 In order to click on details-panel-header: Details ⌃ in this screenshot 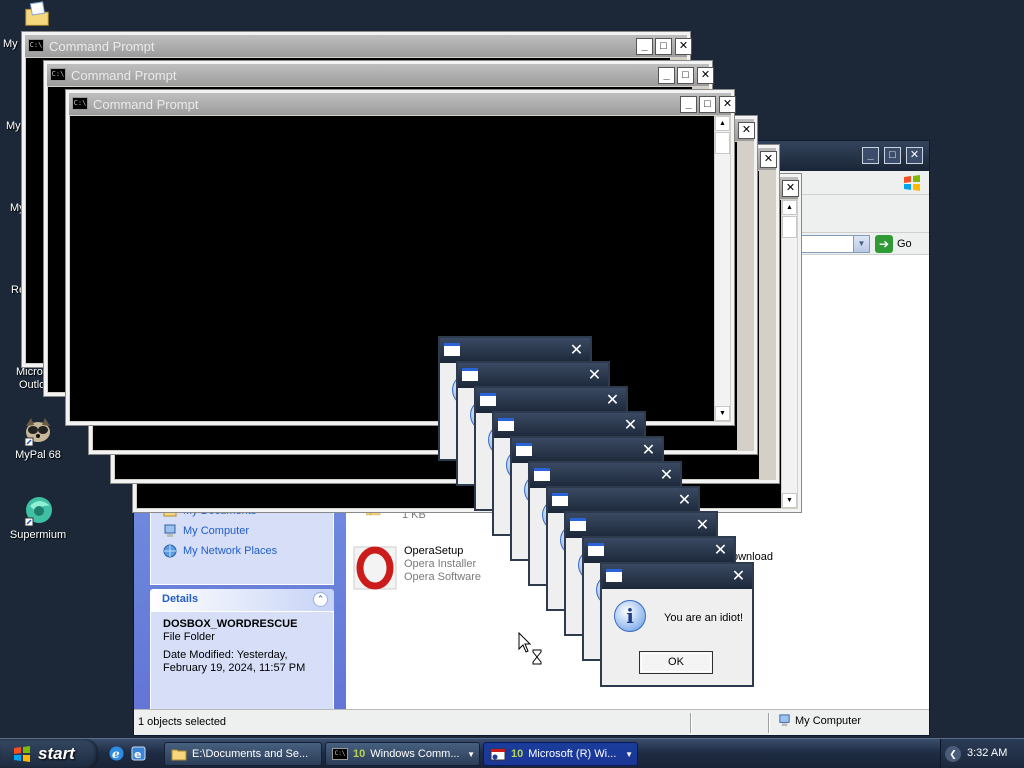, I will do `click(242, 600)`.